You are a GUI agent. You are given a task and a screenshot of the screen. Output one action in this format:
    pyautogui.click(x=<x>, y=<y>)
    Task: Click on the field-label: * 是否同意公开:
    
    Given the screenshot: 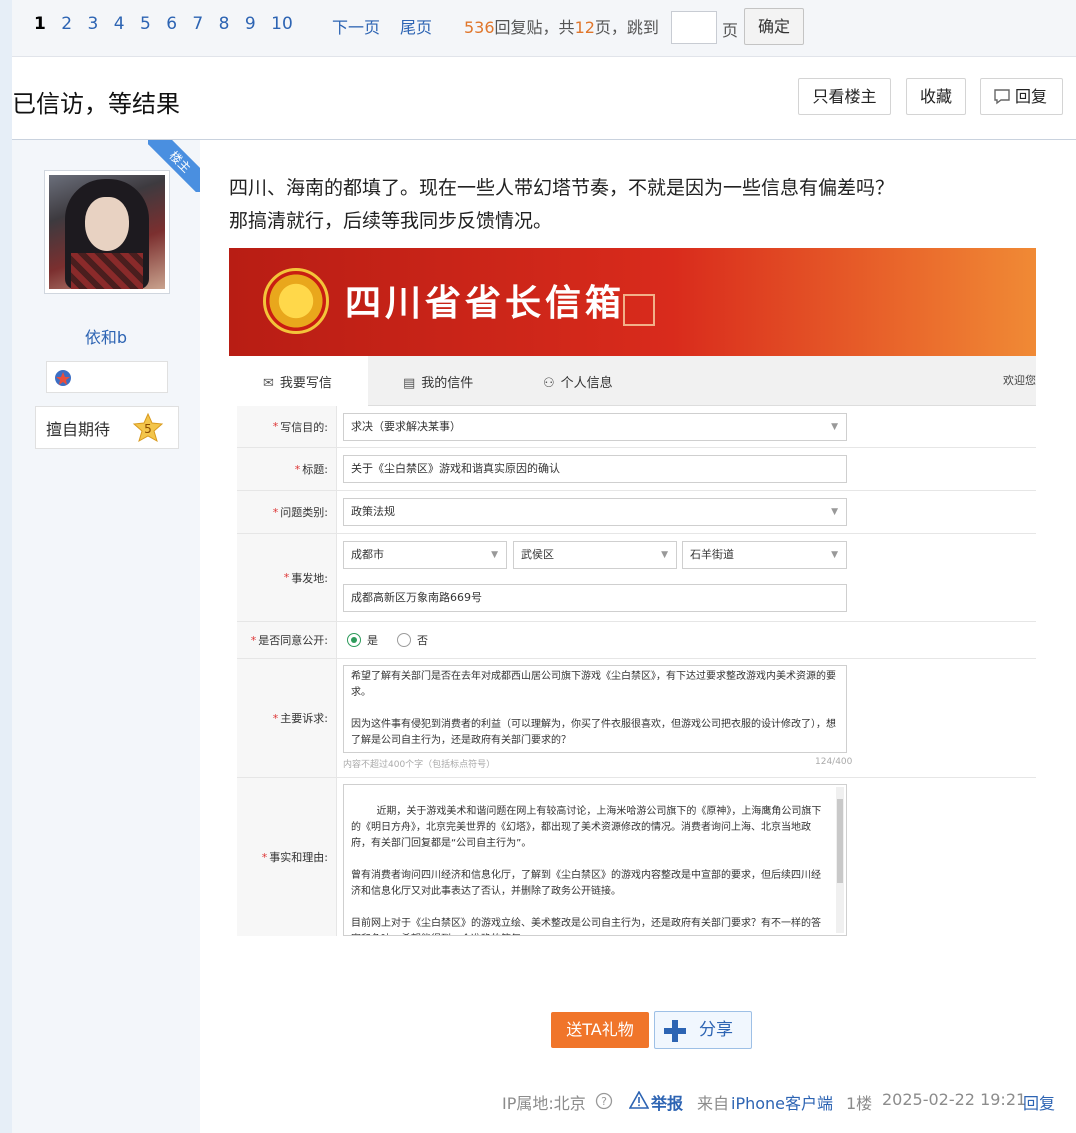 What is the action you would take?
    pyautogui.click(x=287, y=640)
    